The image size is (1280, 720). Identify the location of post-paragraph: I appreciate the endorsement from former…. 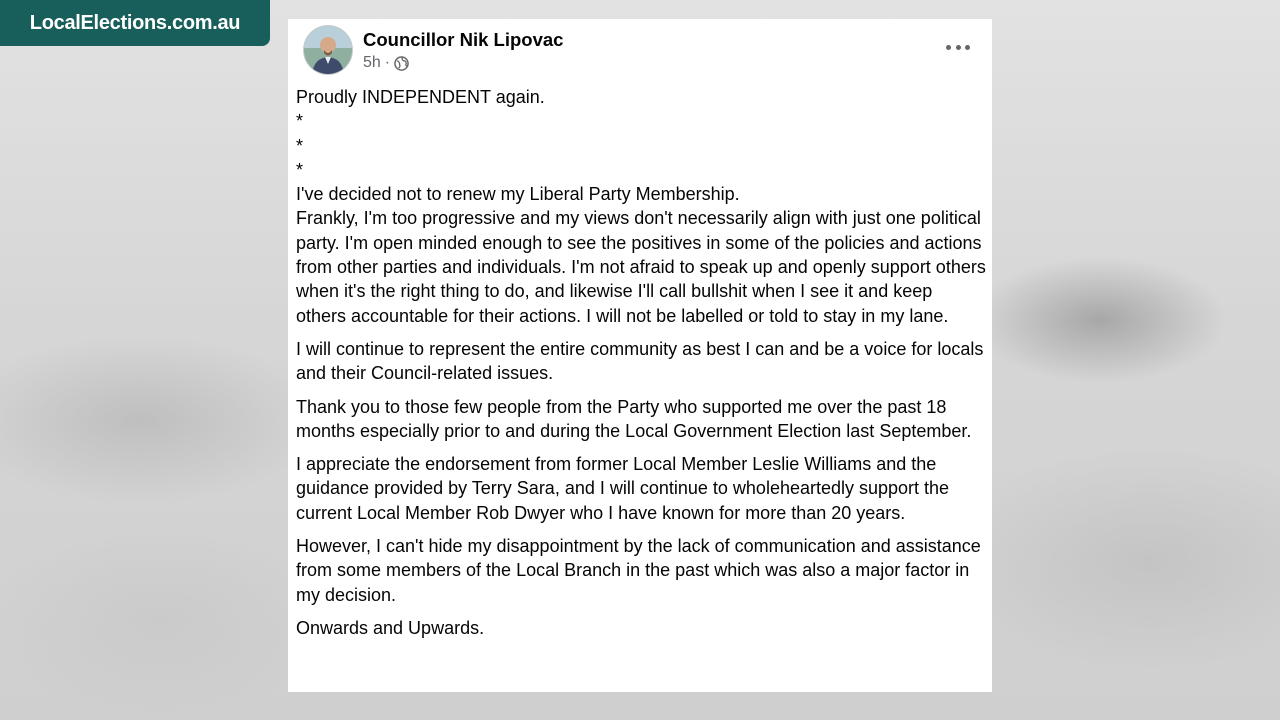
(623, 488).